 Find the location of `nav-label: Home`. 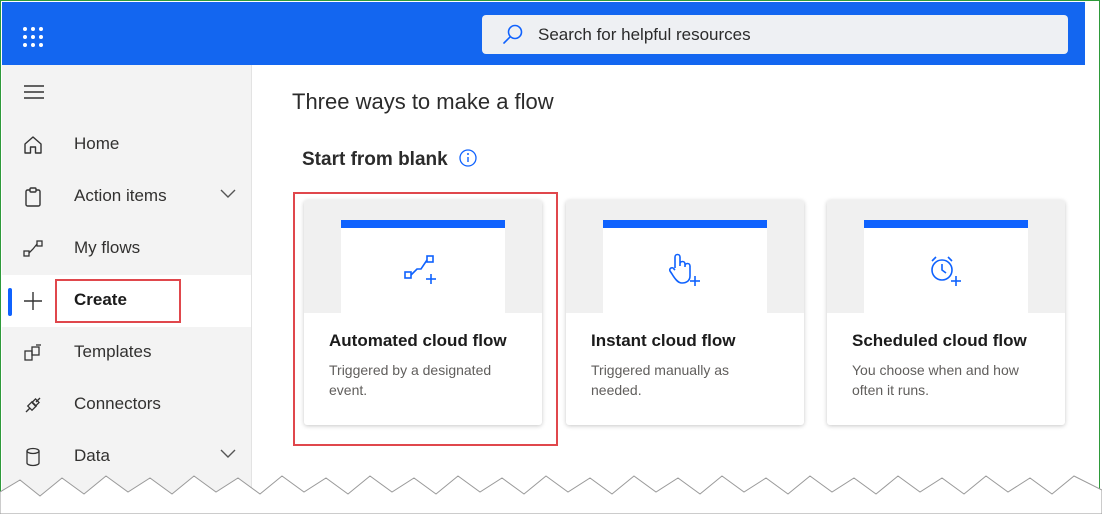

nav-label: Home is located at coordinates (97, 143).